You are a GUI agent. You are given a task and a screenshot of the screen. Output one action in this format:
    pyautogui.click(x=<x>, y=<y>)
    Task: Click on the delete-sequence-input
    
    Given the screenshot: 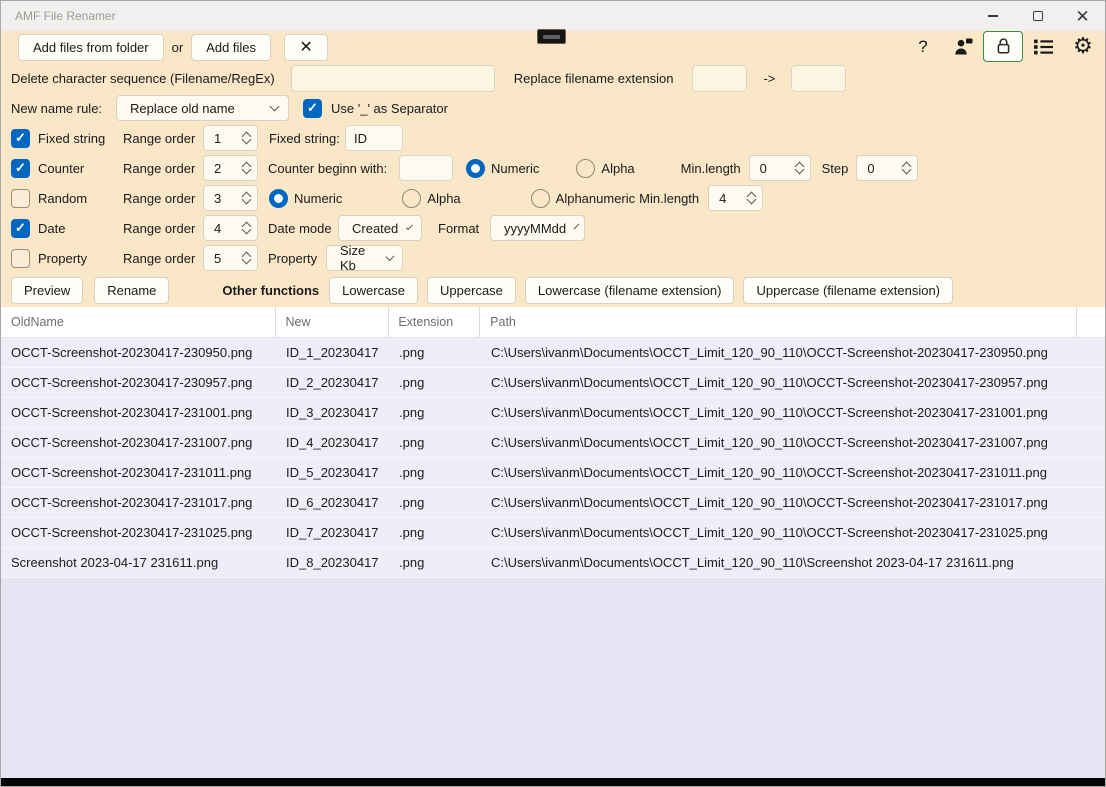 What is the action you would take?
    pyautogui.click(x=392, y=78)
    